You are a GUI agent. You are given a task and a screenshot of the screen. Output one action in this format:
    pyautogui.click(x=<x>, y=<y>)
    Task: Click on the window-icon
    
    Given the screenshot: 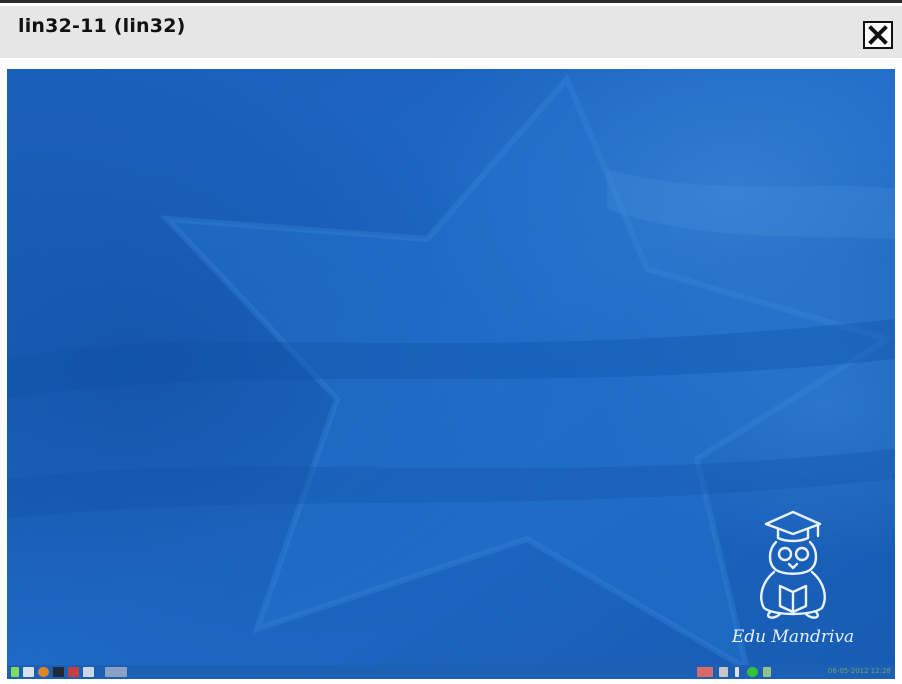 What is the action you would take?
    pyautogui.click(x=116, y=672)
    